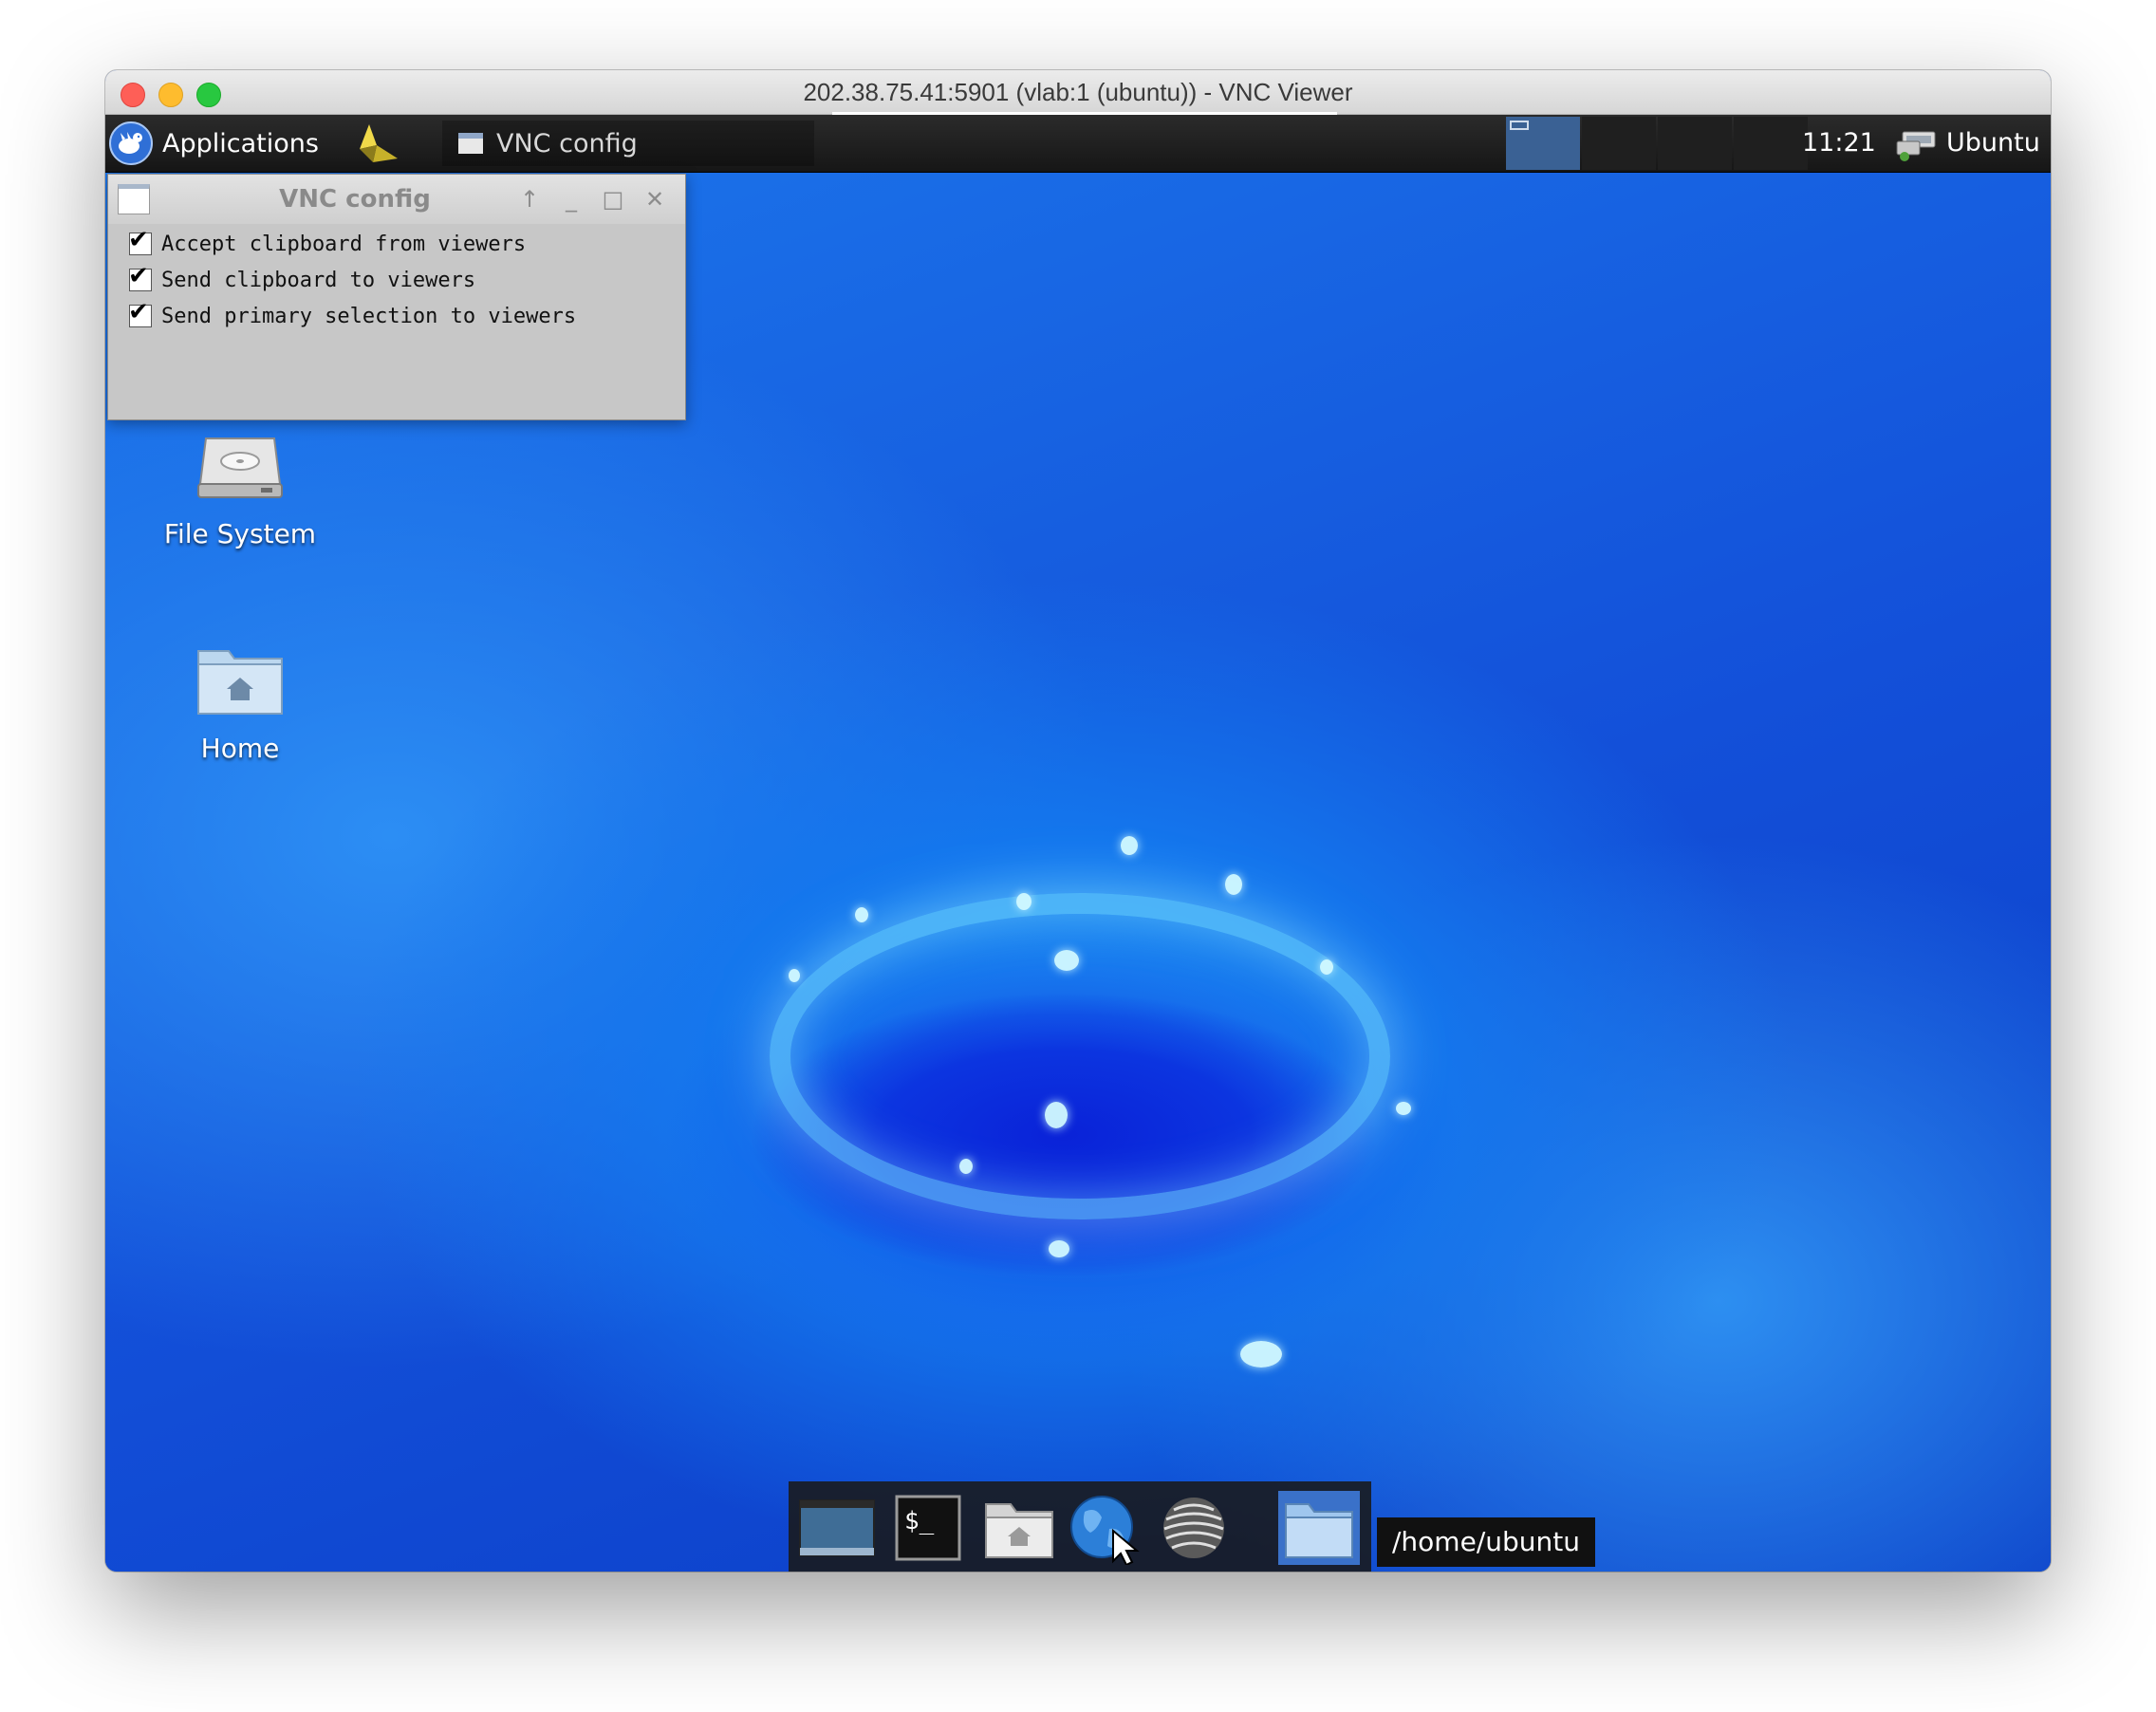 The image size is (2156, 1712). Describe the element at coordinates (376, 143) in the screenshot. I see `launcher-triangle-icon` at that location.